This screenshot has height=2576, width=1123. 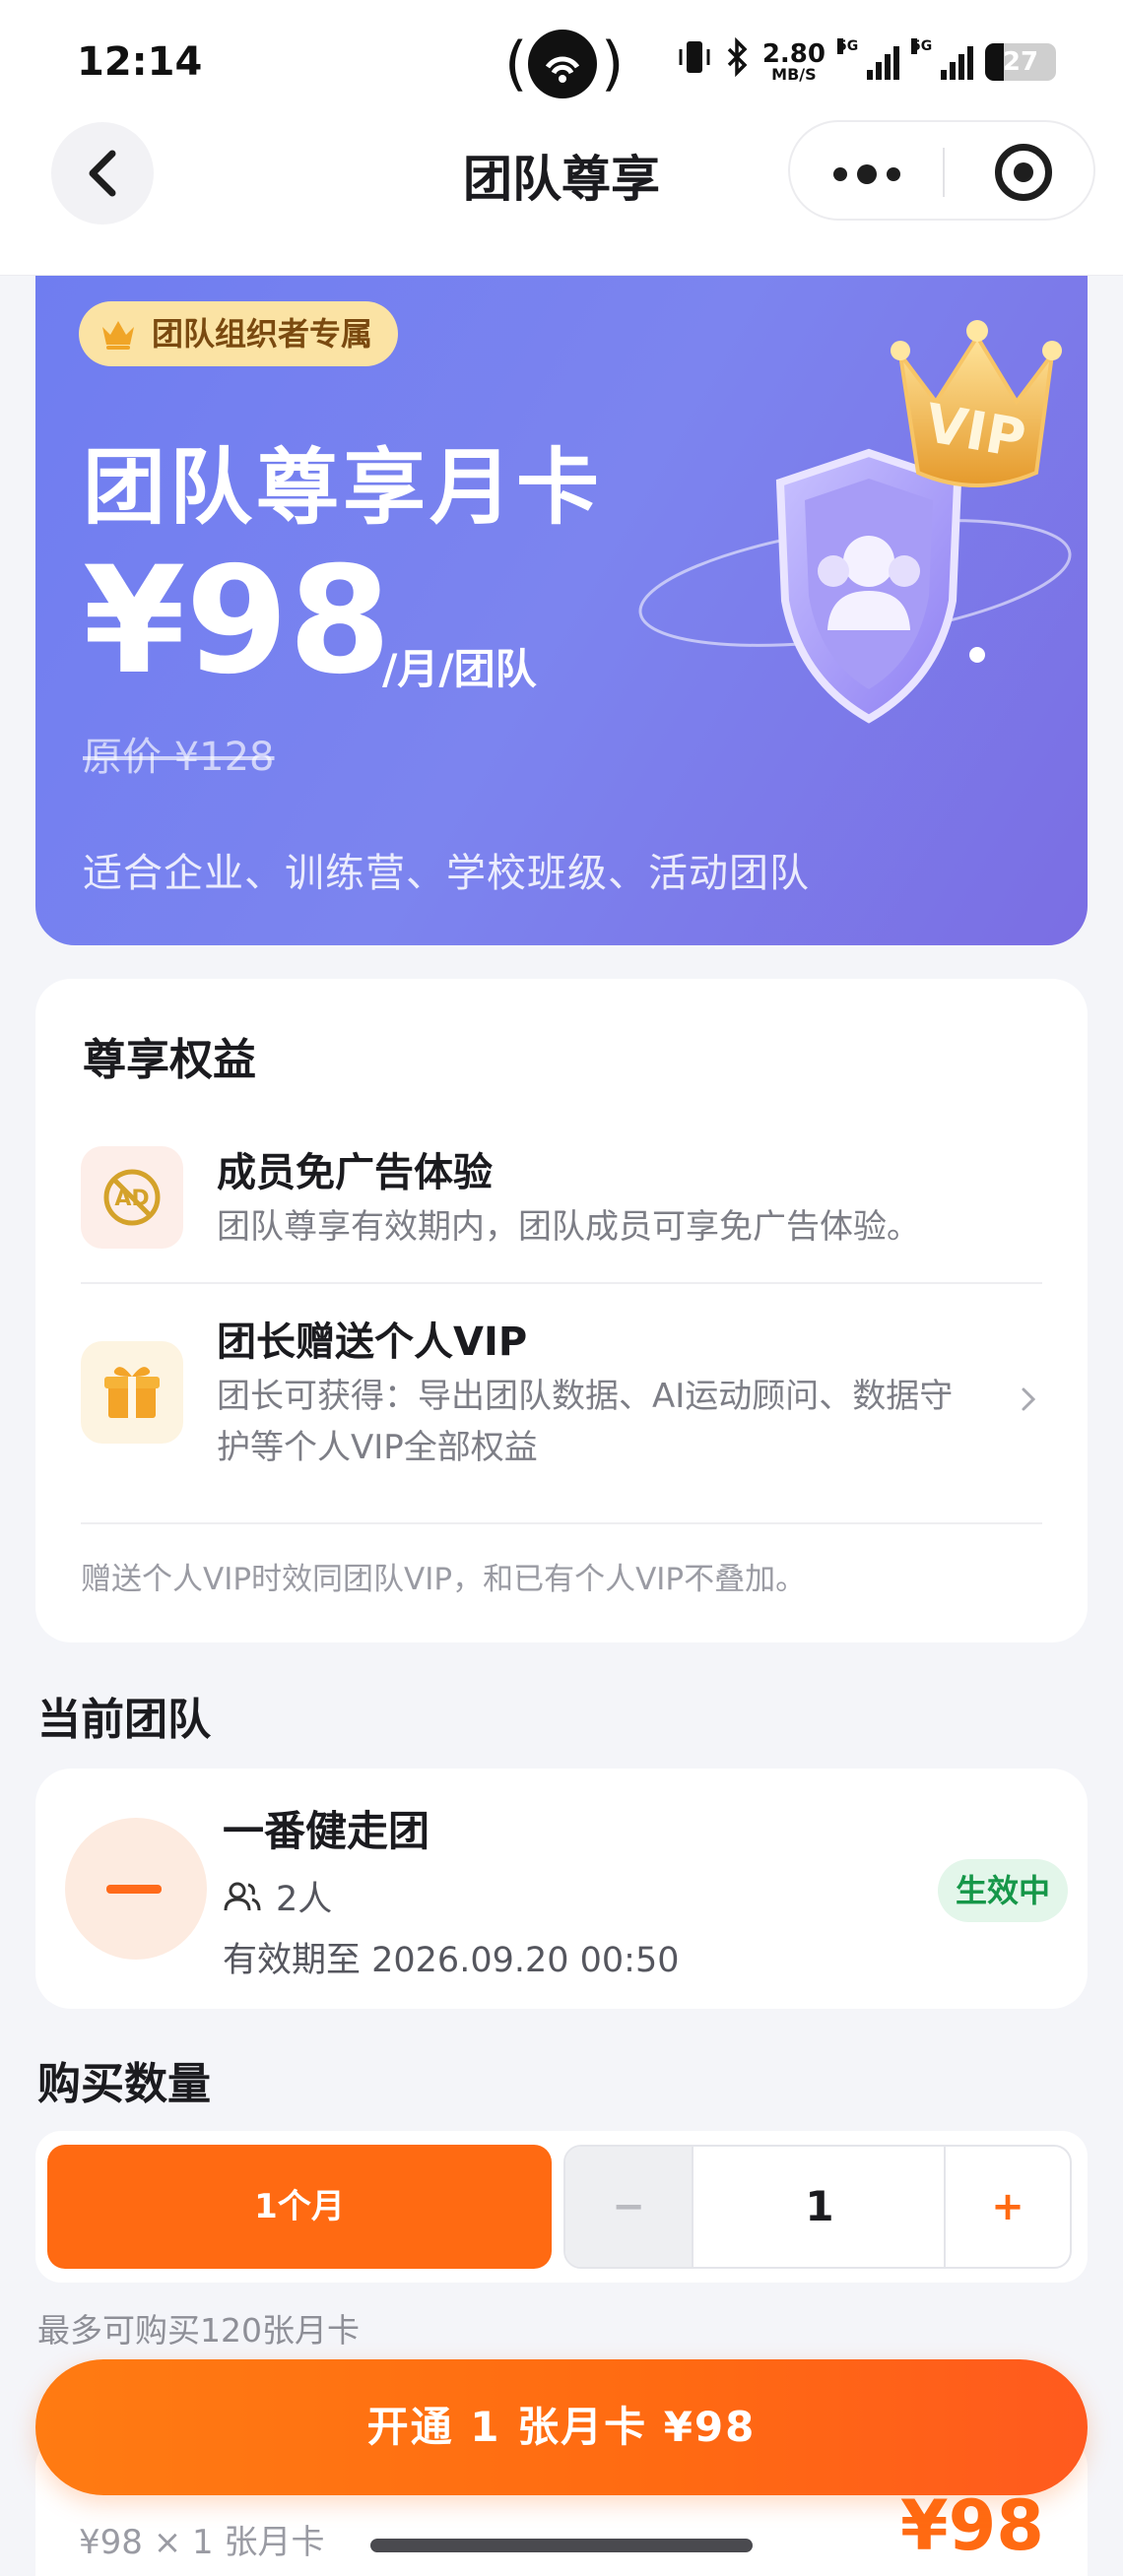 What do you see at coordinates (866, 174) in the screenshot?
I see `more-icon` at bounding box center [866, 174].